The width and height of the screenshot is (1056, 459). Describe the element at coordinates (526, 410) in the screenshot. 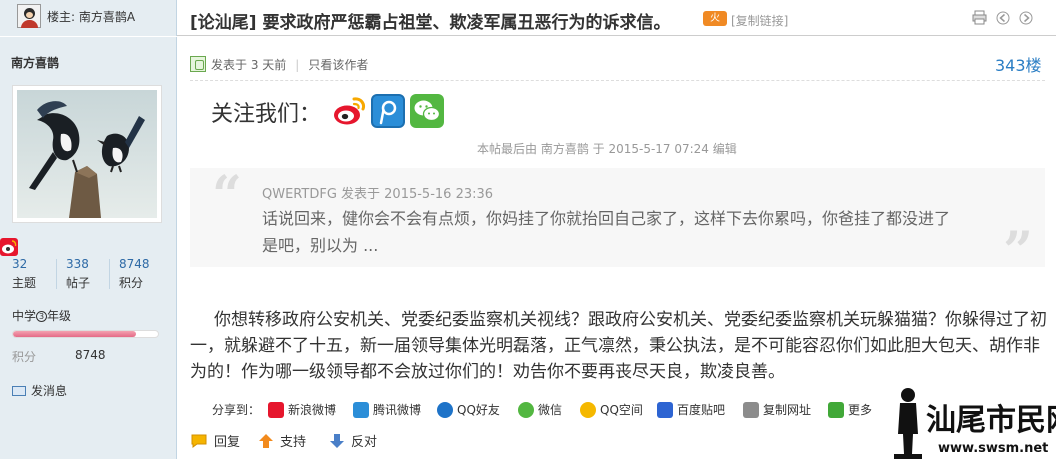

I see `wechat-icon` at that location.